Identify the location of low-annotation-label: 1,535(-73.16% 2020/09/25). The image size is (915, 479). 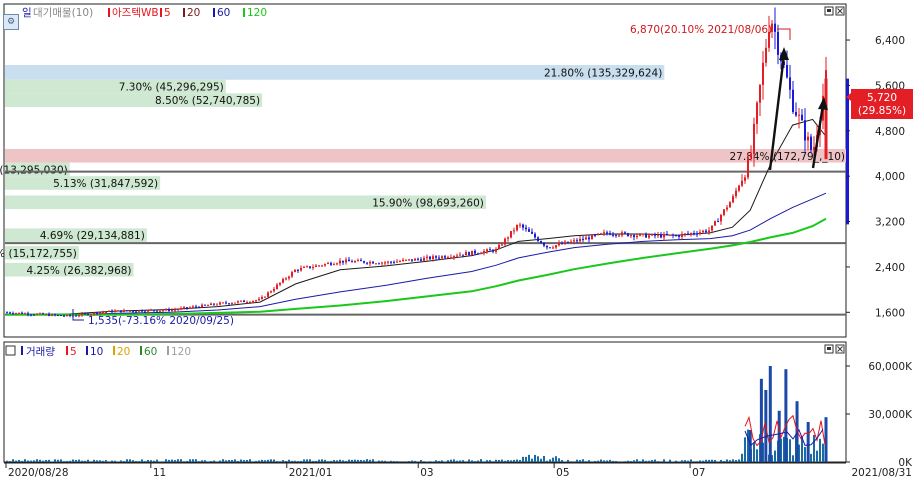
(161, 321).